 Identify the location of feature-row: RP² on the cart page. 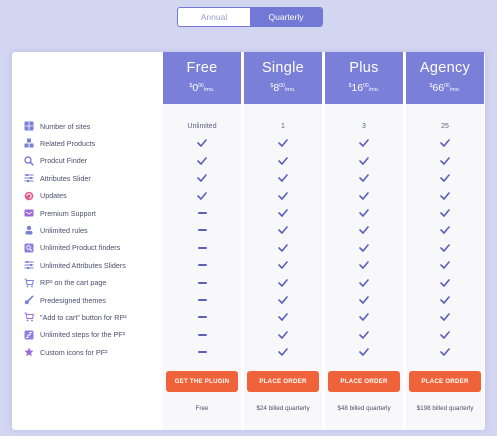
(65, 283).